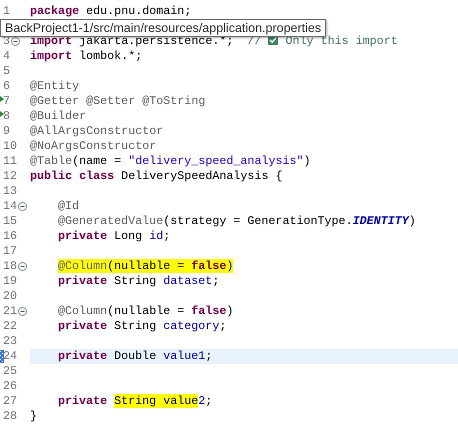 The image size is (458, 444). Describe the element at coordinates (6, 11) in the screenshot. I see `line-number: 1` at that location.